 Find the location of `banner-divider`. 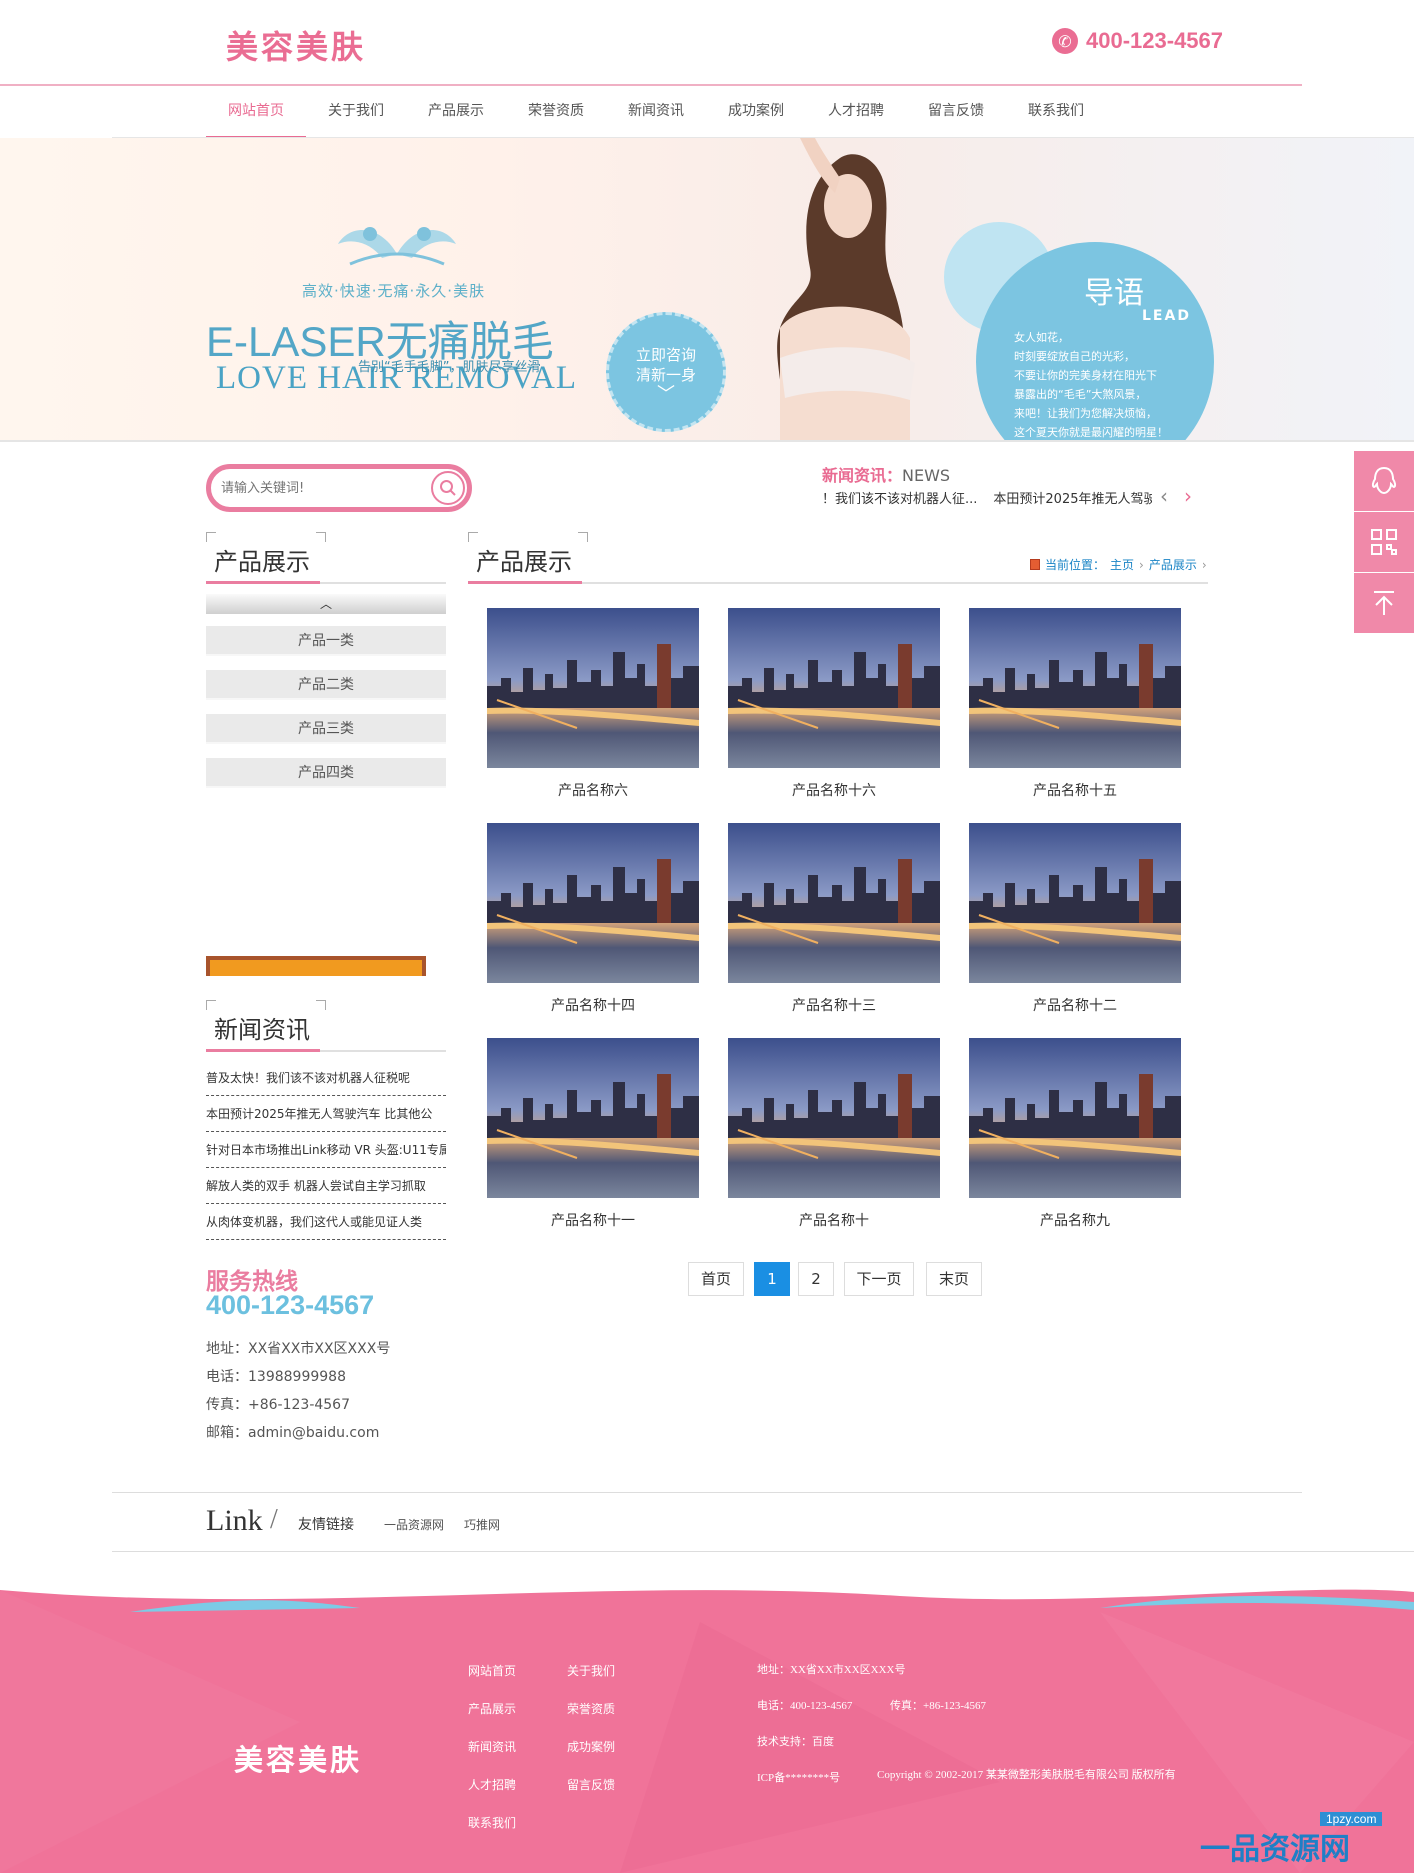

banner-divider is located at coordinates (707, 441).